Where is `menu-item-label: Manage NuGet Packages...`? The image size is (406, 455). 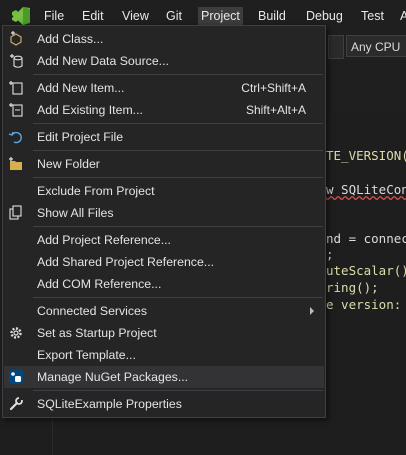
menu-item-label: Manage NuGet Packages... is located at coordinates (113, 377).